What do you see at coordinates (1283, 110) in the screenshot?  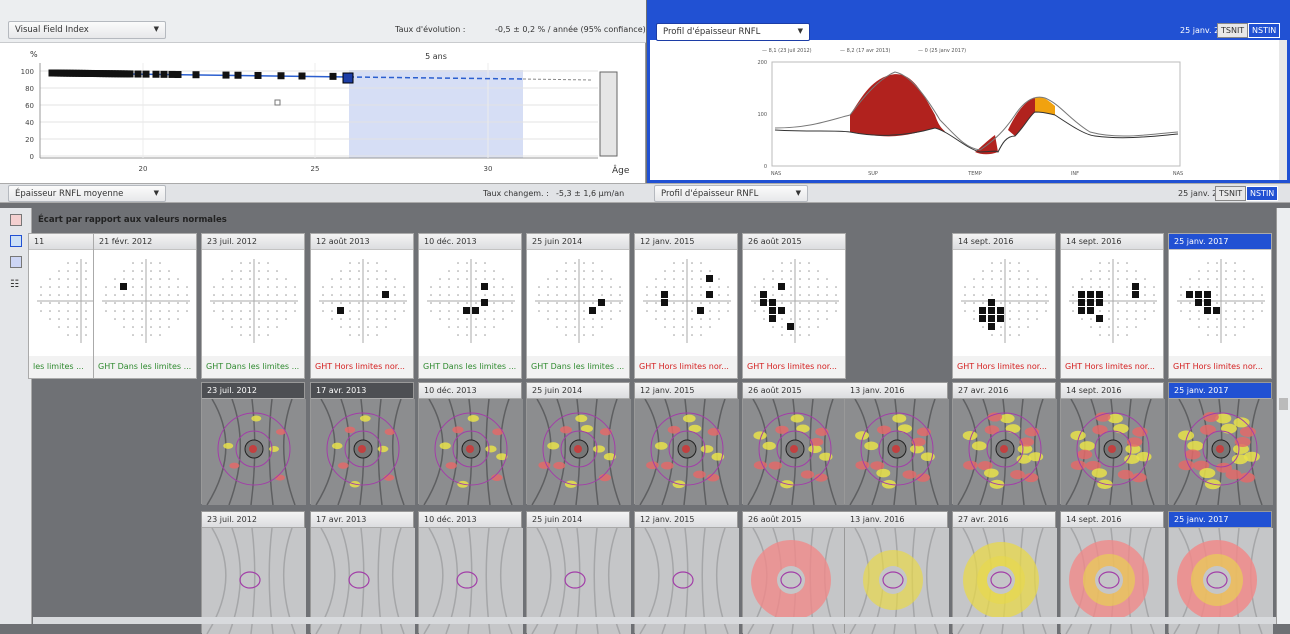 I see `rnfl-scrollbar` at bounding box center [1283, 110].